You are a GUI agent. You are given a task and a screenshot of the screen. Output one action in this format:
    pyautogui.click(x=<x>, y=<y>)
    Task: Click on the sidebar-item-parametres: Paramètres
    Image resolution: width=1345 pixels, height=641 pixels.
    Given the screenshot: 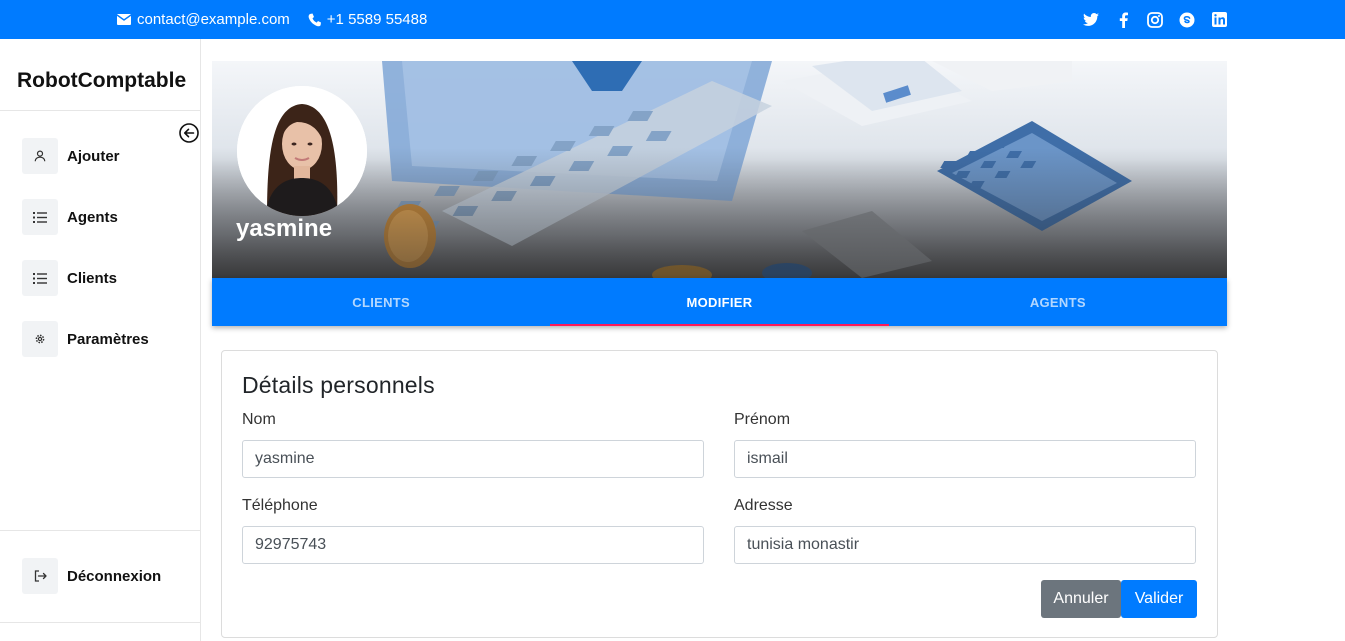 What is the action you would take?
    pyautogui.click(x=85, y=339)
    